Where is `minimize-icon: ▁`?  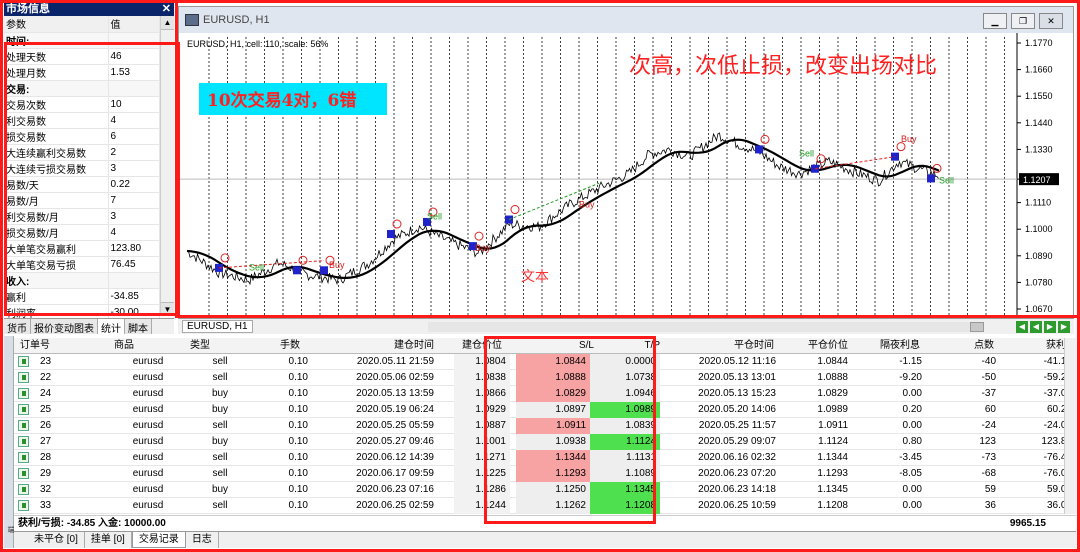
minimize-icon: ▁ is located at coordinates (995, 21).